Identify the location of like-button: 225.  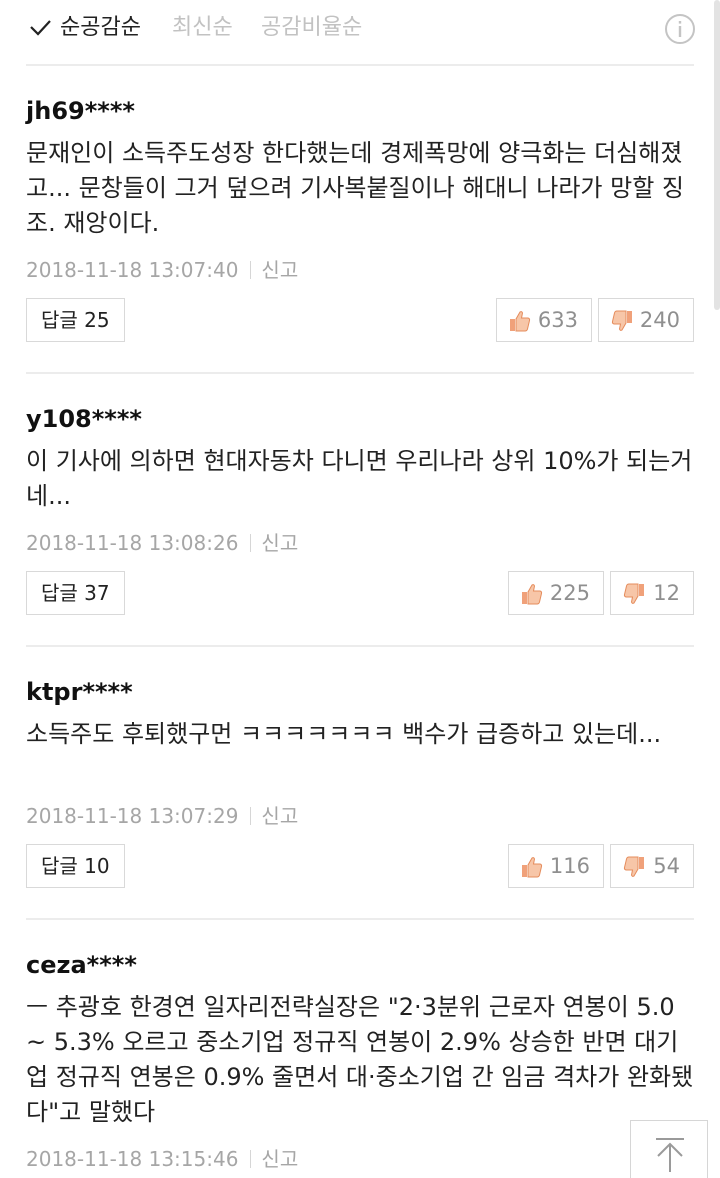
(556, 593).